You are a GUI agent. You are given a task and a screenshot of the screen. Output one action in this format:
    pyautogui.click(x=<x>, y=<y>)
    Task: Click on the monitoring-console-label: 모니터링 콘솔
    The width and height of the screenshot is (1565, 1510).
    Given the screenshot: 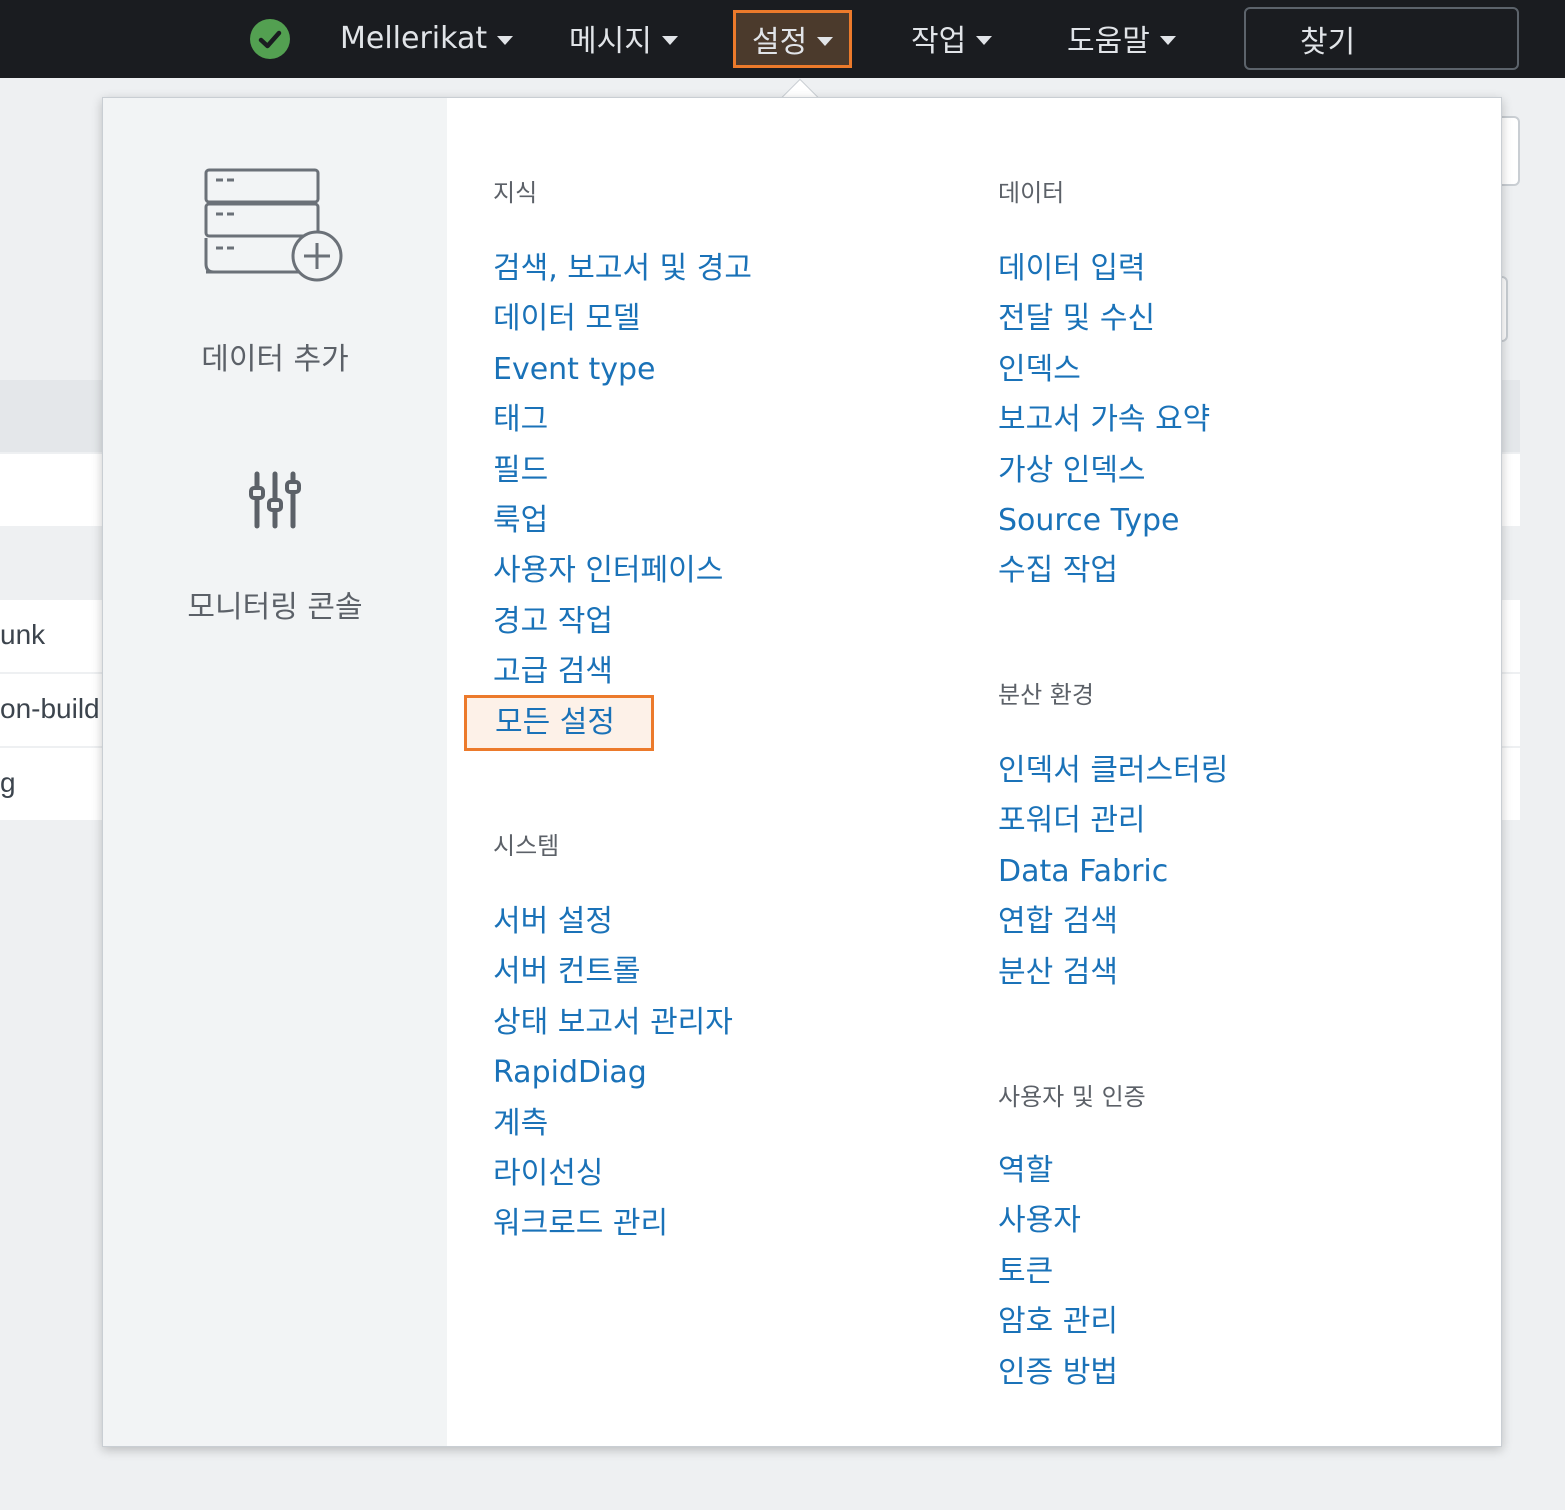 What is the action you would take?
    pyautogui.click(x=275, y=607)
    